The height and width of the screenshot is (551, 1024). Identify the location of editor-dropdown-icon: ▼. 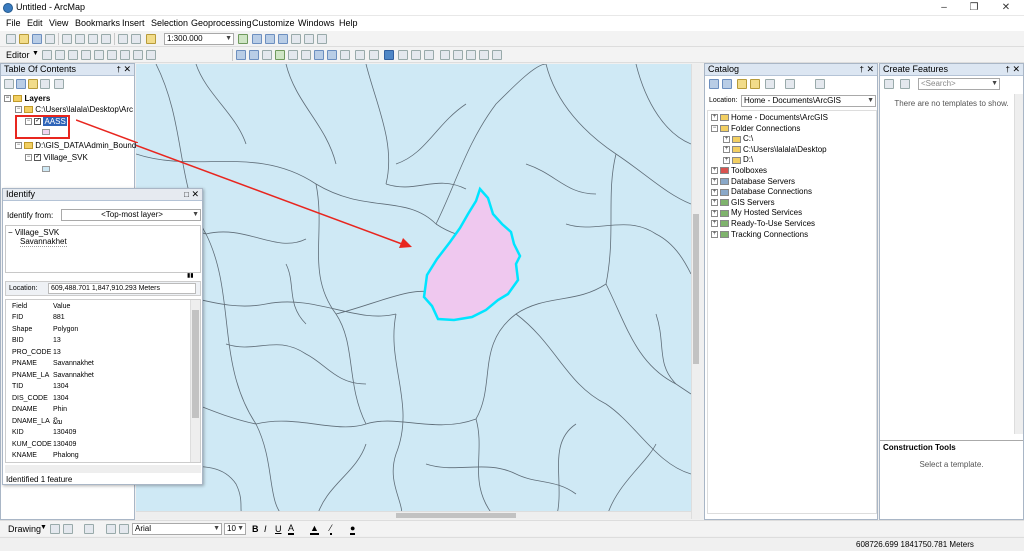
(35, 53).